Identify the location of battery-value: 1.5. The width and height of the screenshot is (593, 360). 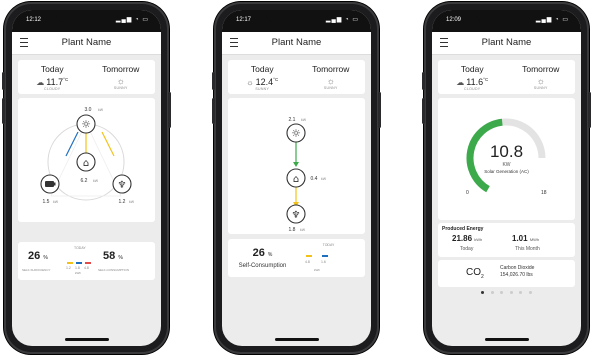
(46, 202).